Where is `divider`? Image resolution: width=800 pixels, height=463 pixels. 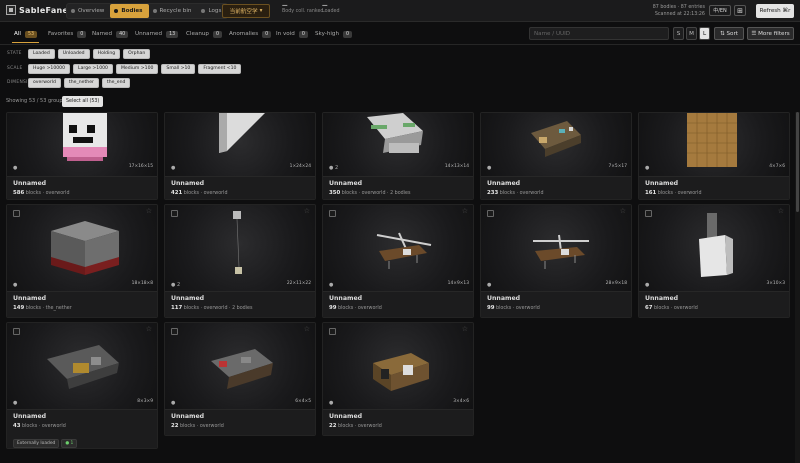 divider is located at coordinates (400, 44).